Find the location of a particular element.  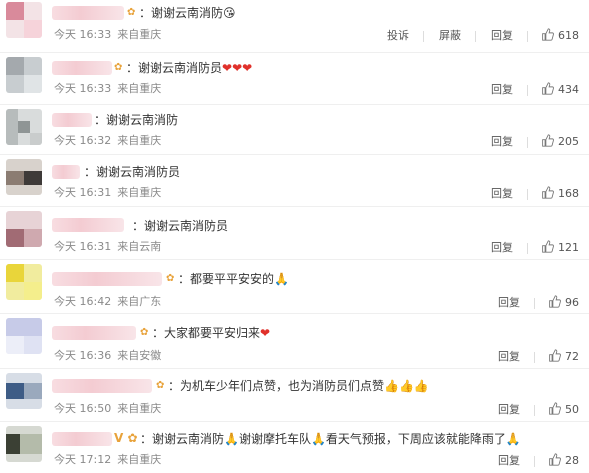

like-button: 618 is located at coordinates (560, 35).